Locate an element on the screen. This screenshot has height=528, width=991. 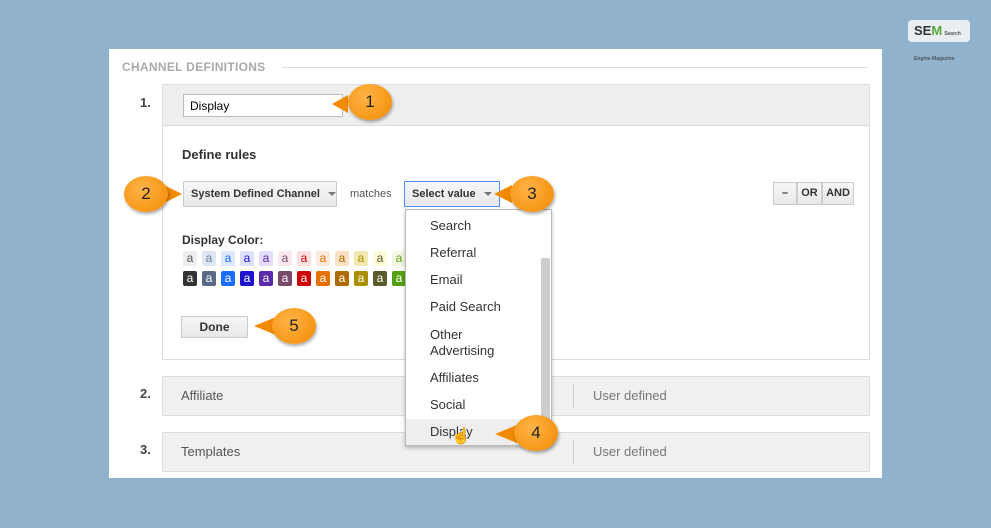
callout-5: 5 is located at coordinates (294, 326).